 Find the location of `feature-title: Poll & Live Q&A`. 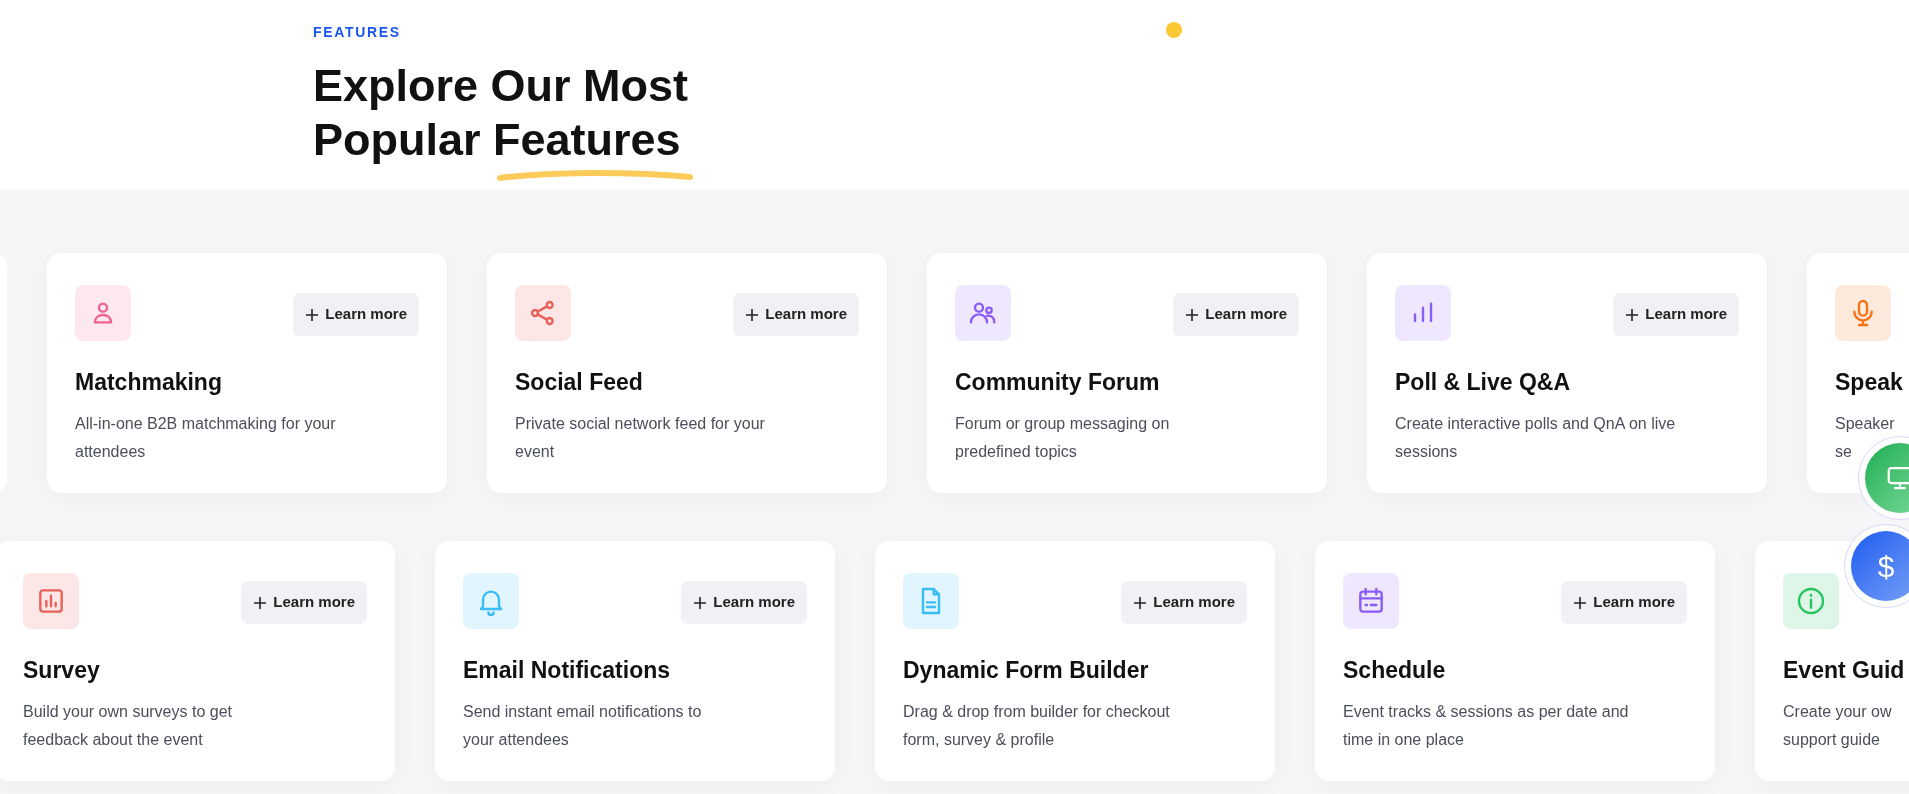

feature-title: Poll & Live Q&A is located at coordinates (1483, 382).